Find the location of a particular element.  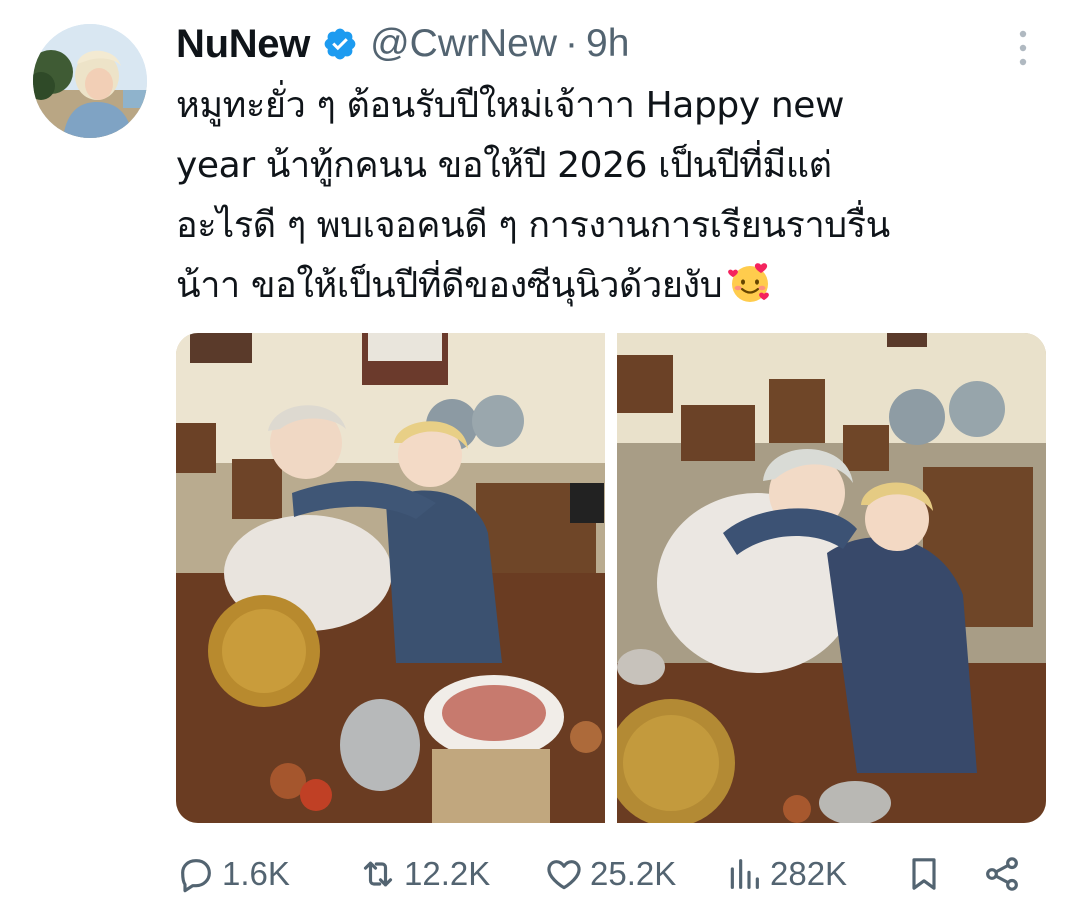

more-options-icon is located at coordinates (1023, 48).